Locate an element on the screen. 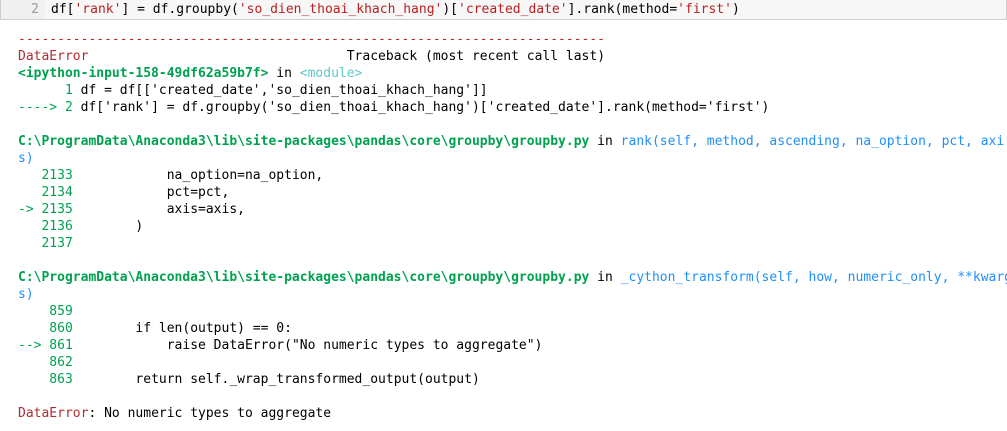  code-text: if len(output) == 0: is located at coordinates (186, 328).